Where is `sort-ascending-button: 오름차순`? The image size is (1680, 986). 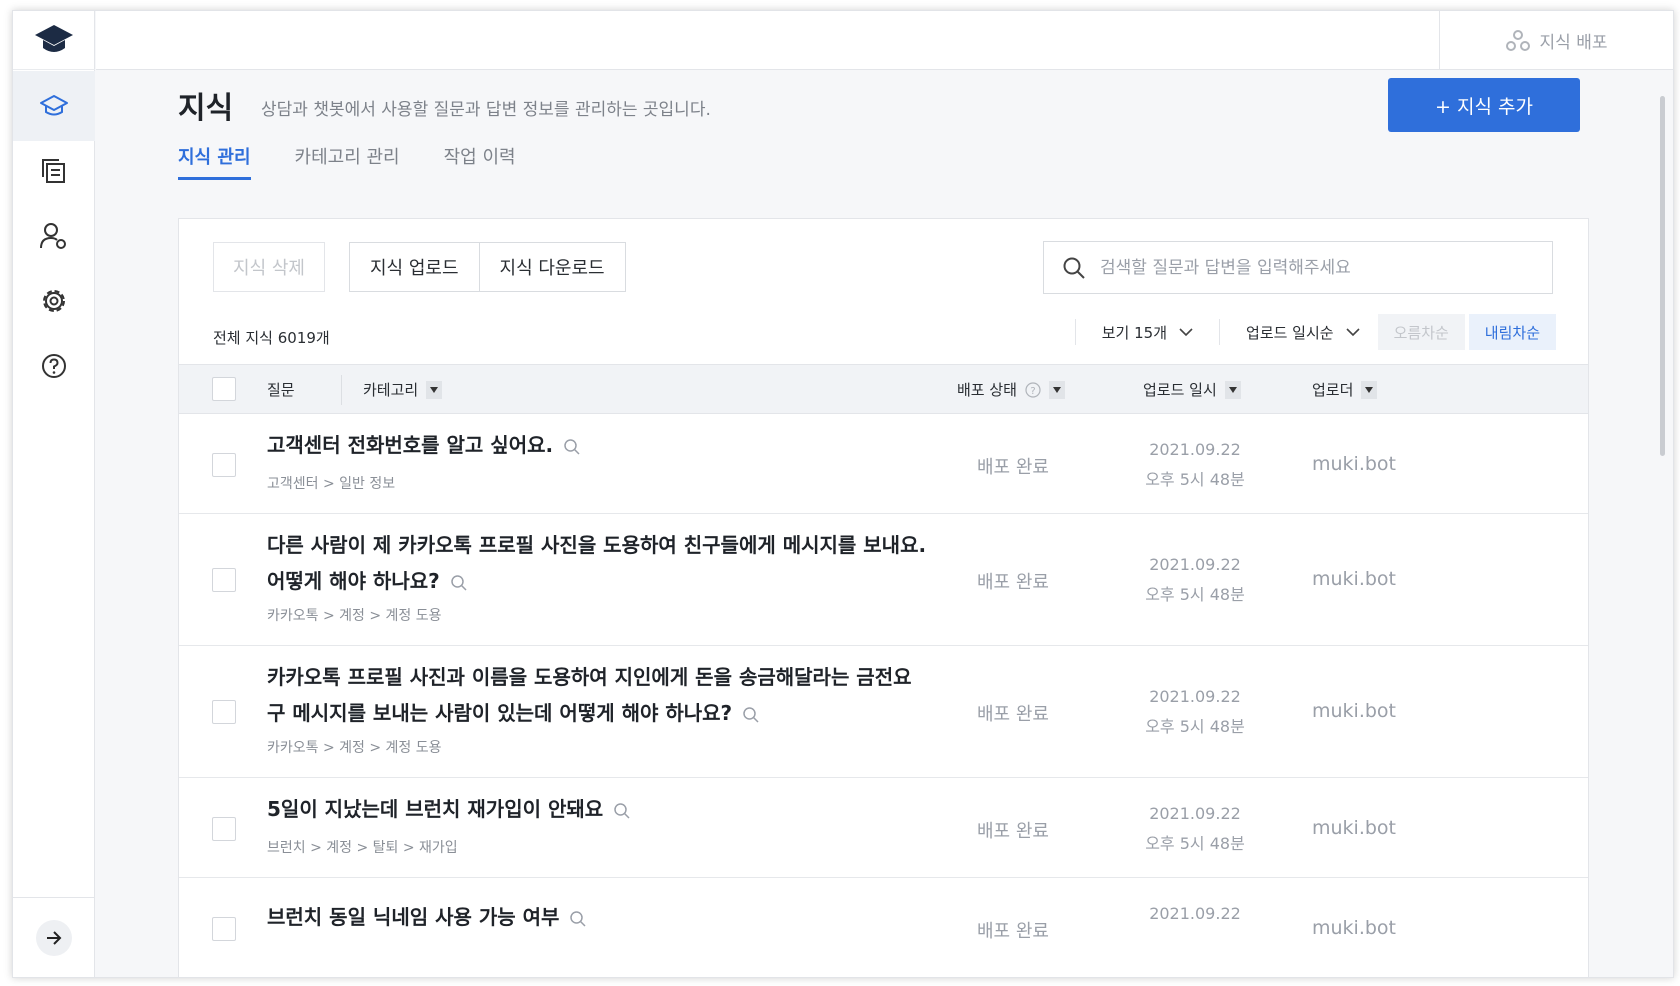 sort-ascending-button: 오름차순 is located at coordinates (1421, 332).